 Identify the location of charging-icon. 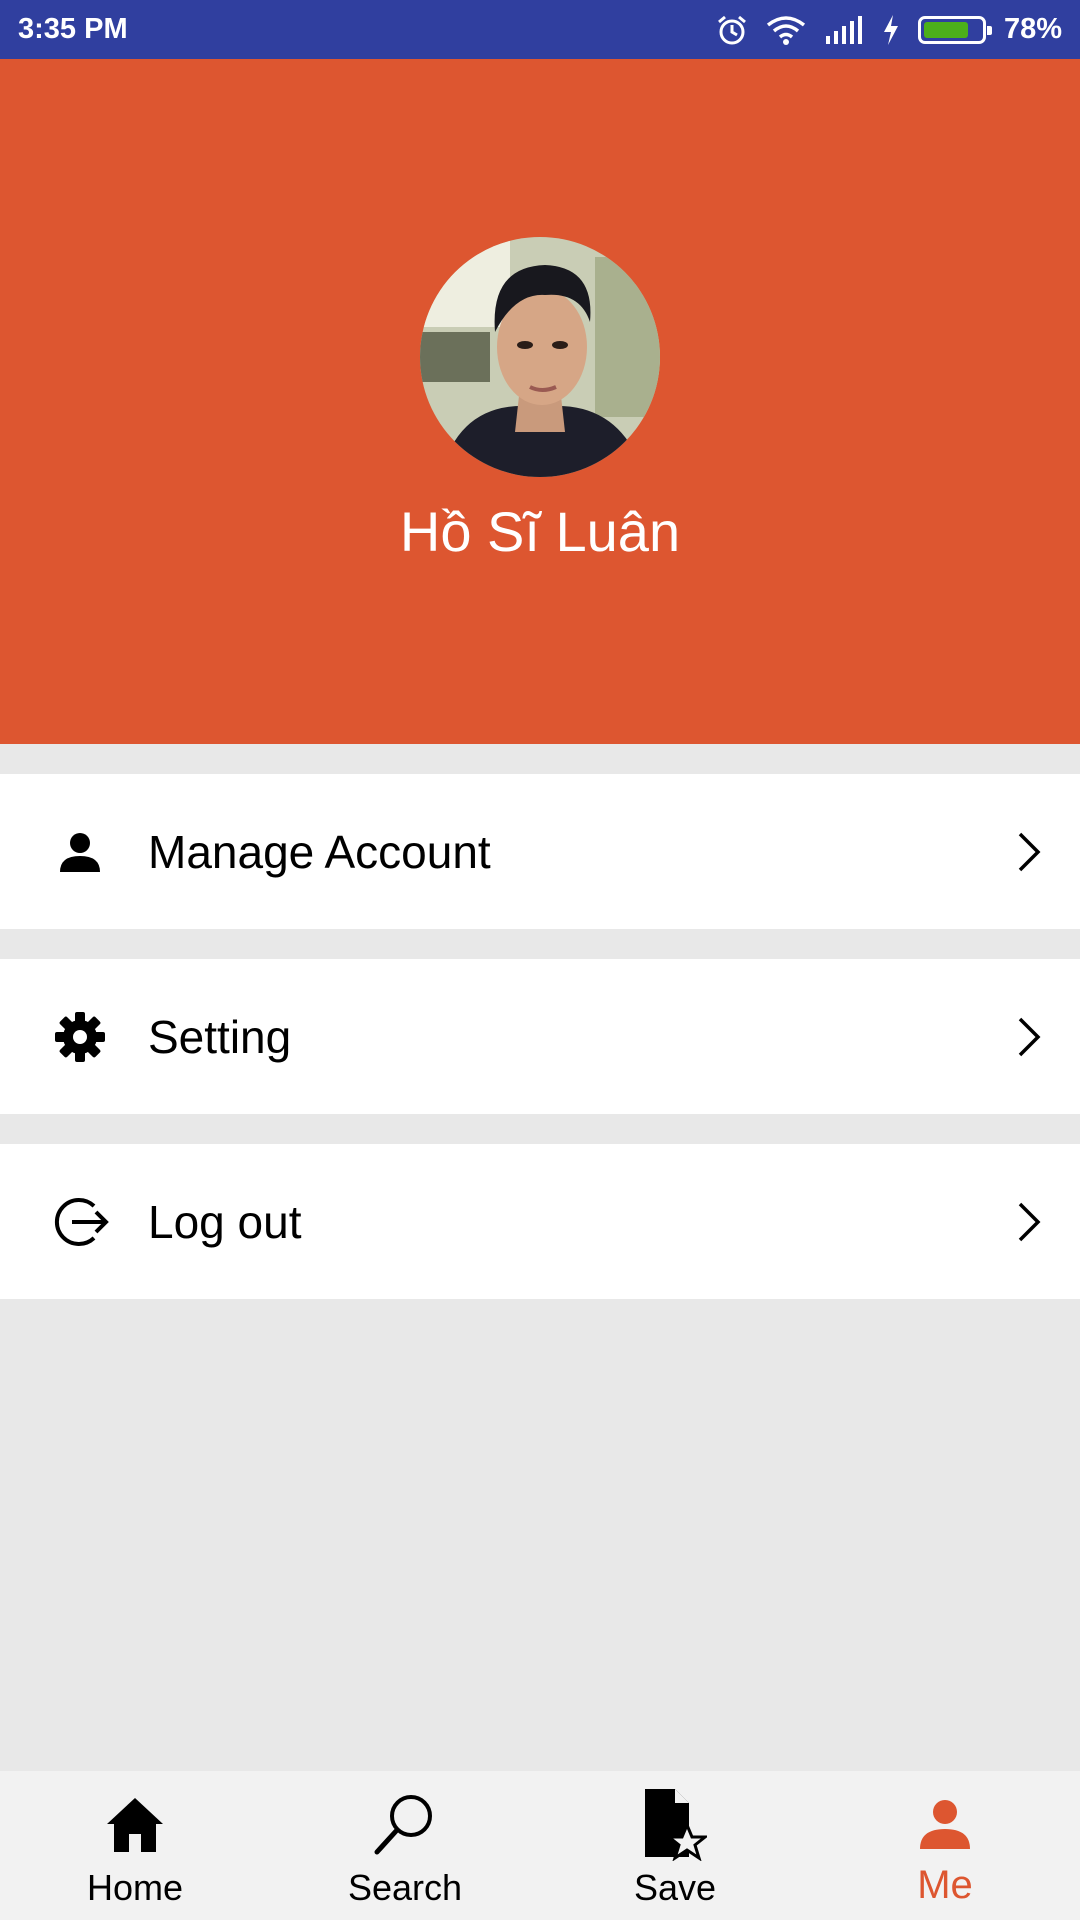
(891, 29).